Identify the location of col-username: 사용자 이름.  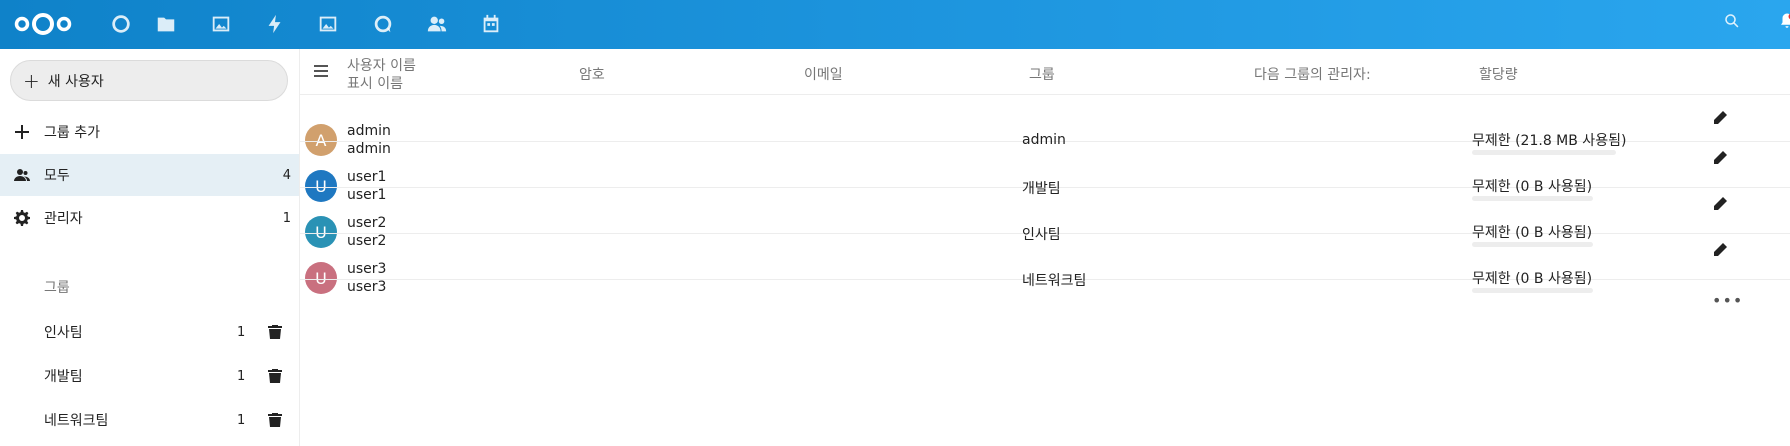
(381, 66).